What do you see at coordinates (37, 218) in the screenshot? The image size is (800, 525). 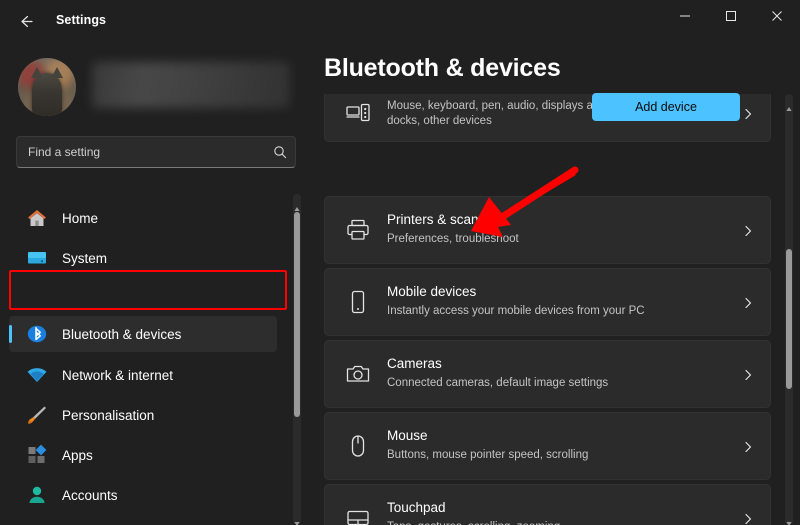 I see `home-icon` at bounding box center [37, 218].